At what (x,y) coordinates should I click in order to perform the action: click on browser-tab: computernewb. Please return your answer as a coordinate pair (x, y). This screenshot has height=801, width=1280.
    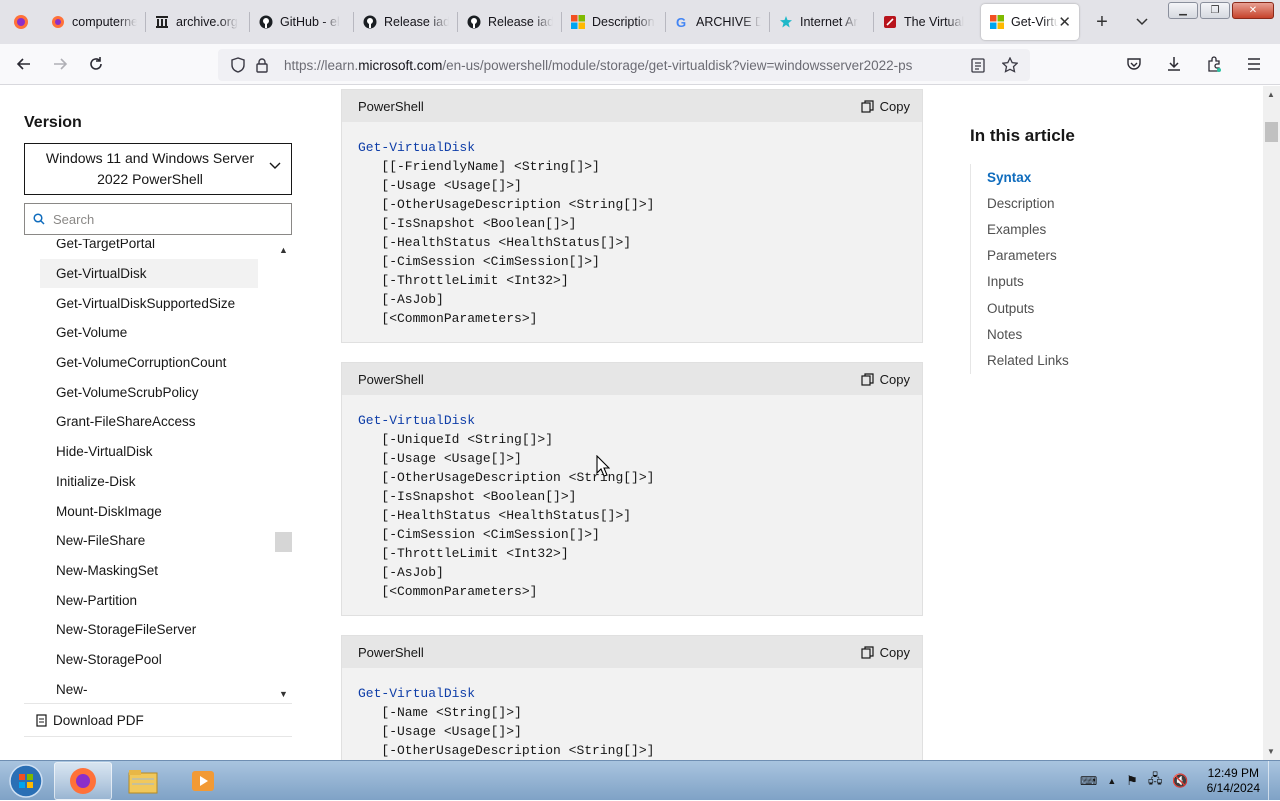
    Looking at the image, I should click on (93, 22).